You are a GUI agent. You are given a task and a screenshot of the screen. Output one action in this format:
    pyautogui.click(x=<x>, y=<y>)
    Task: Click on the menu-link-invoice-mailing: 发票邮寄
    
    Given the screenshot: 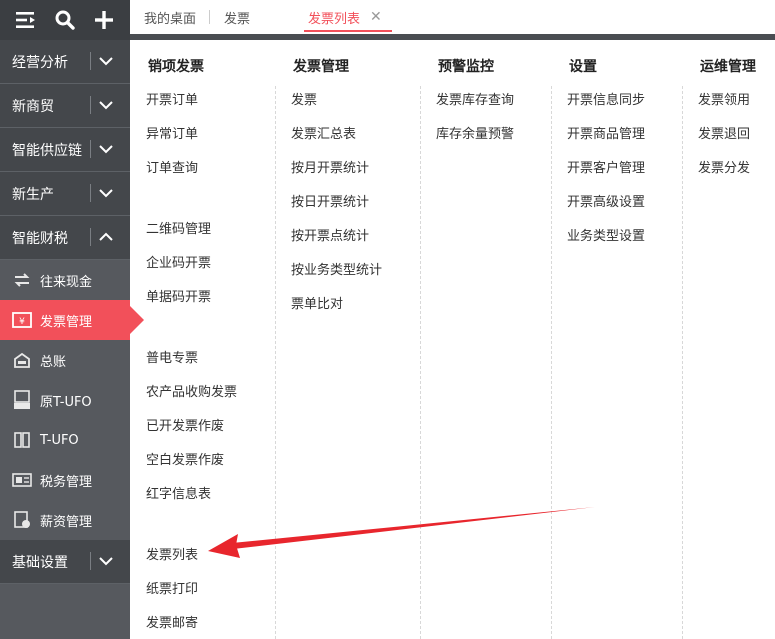 What is the action you would take?
    pyautogui.click(x=172, y=621)
    